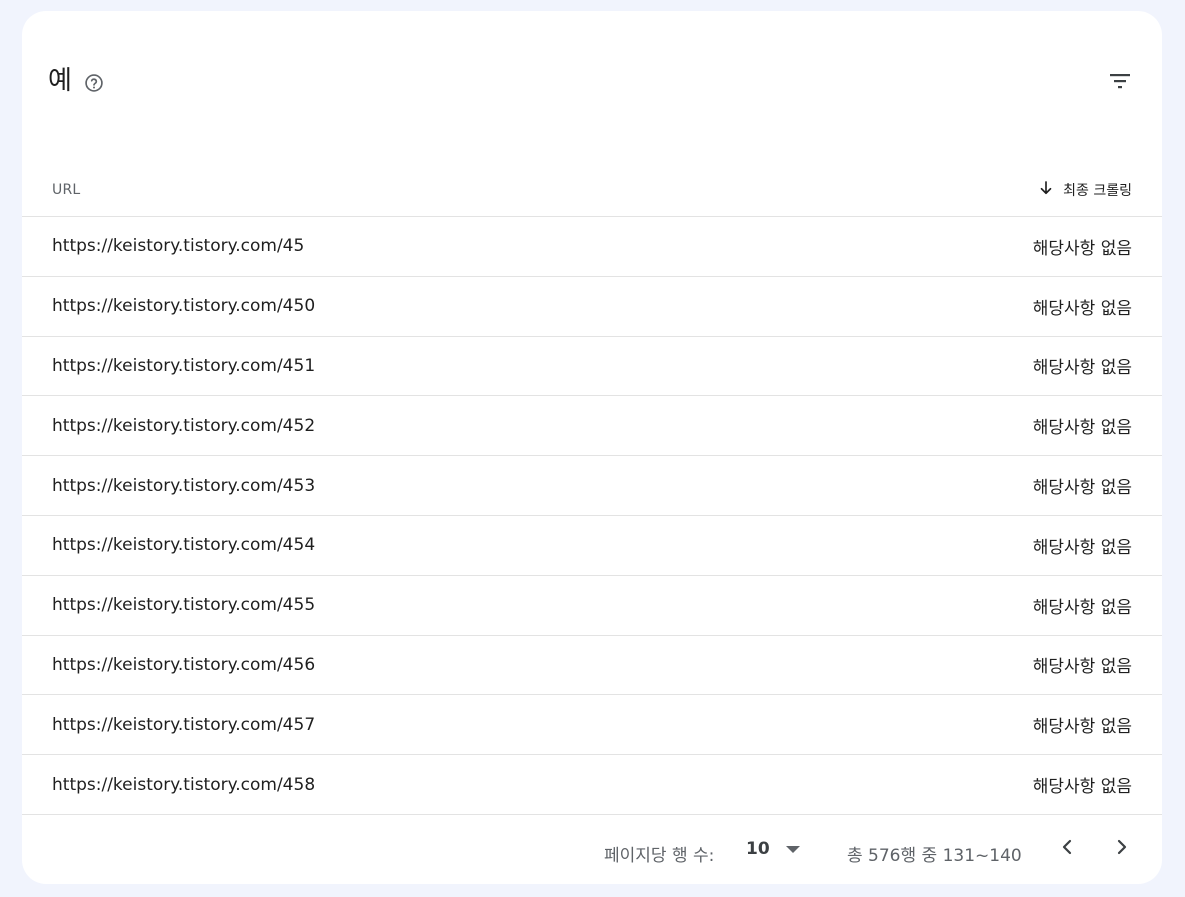 This screenshot has height=897, width=1185. I want to click on help-circle-icon, so click(94, 83).